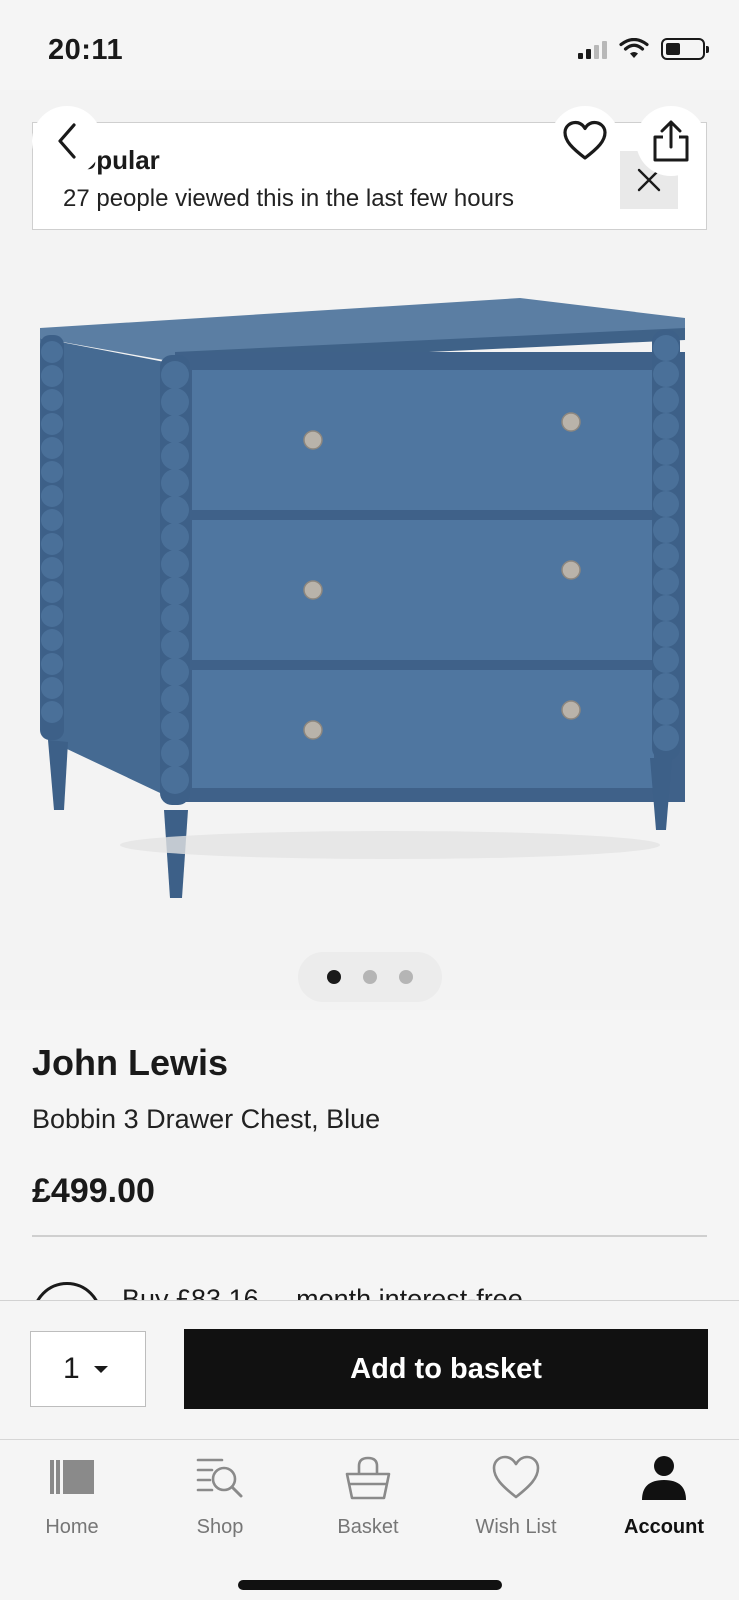  I want to click on status-icons, so click(643, 49).